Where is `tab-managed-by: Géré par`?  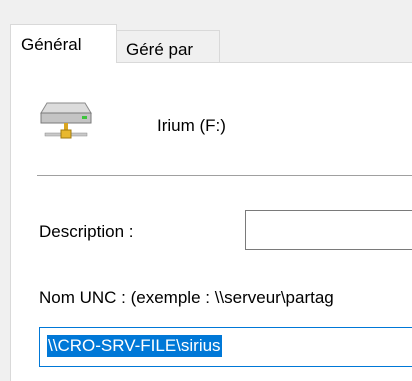 tab-managed-by: Géré par is located at coordinates (168, 46).